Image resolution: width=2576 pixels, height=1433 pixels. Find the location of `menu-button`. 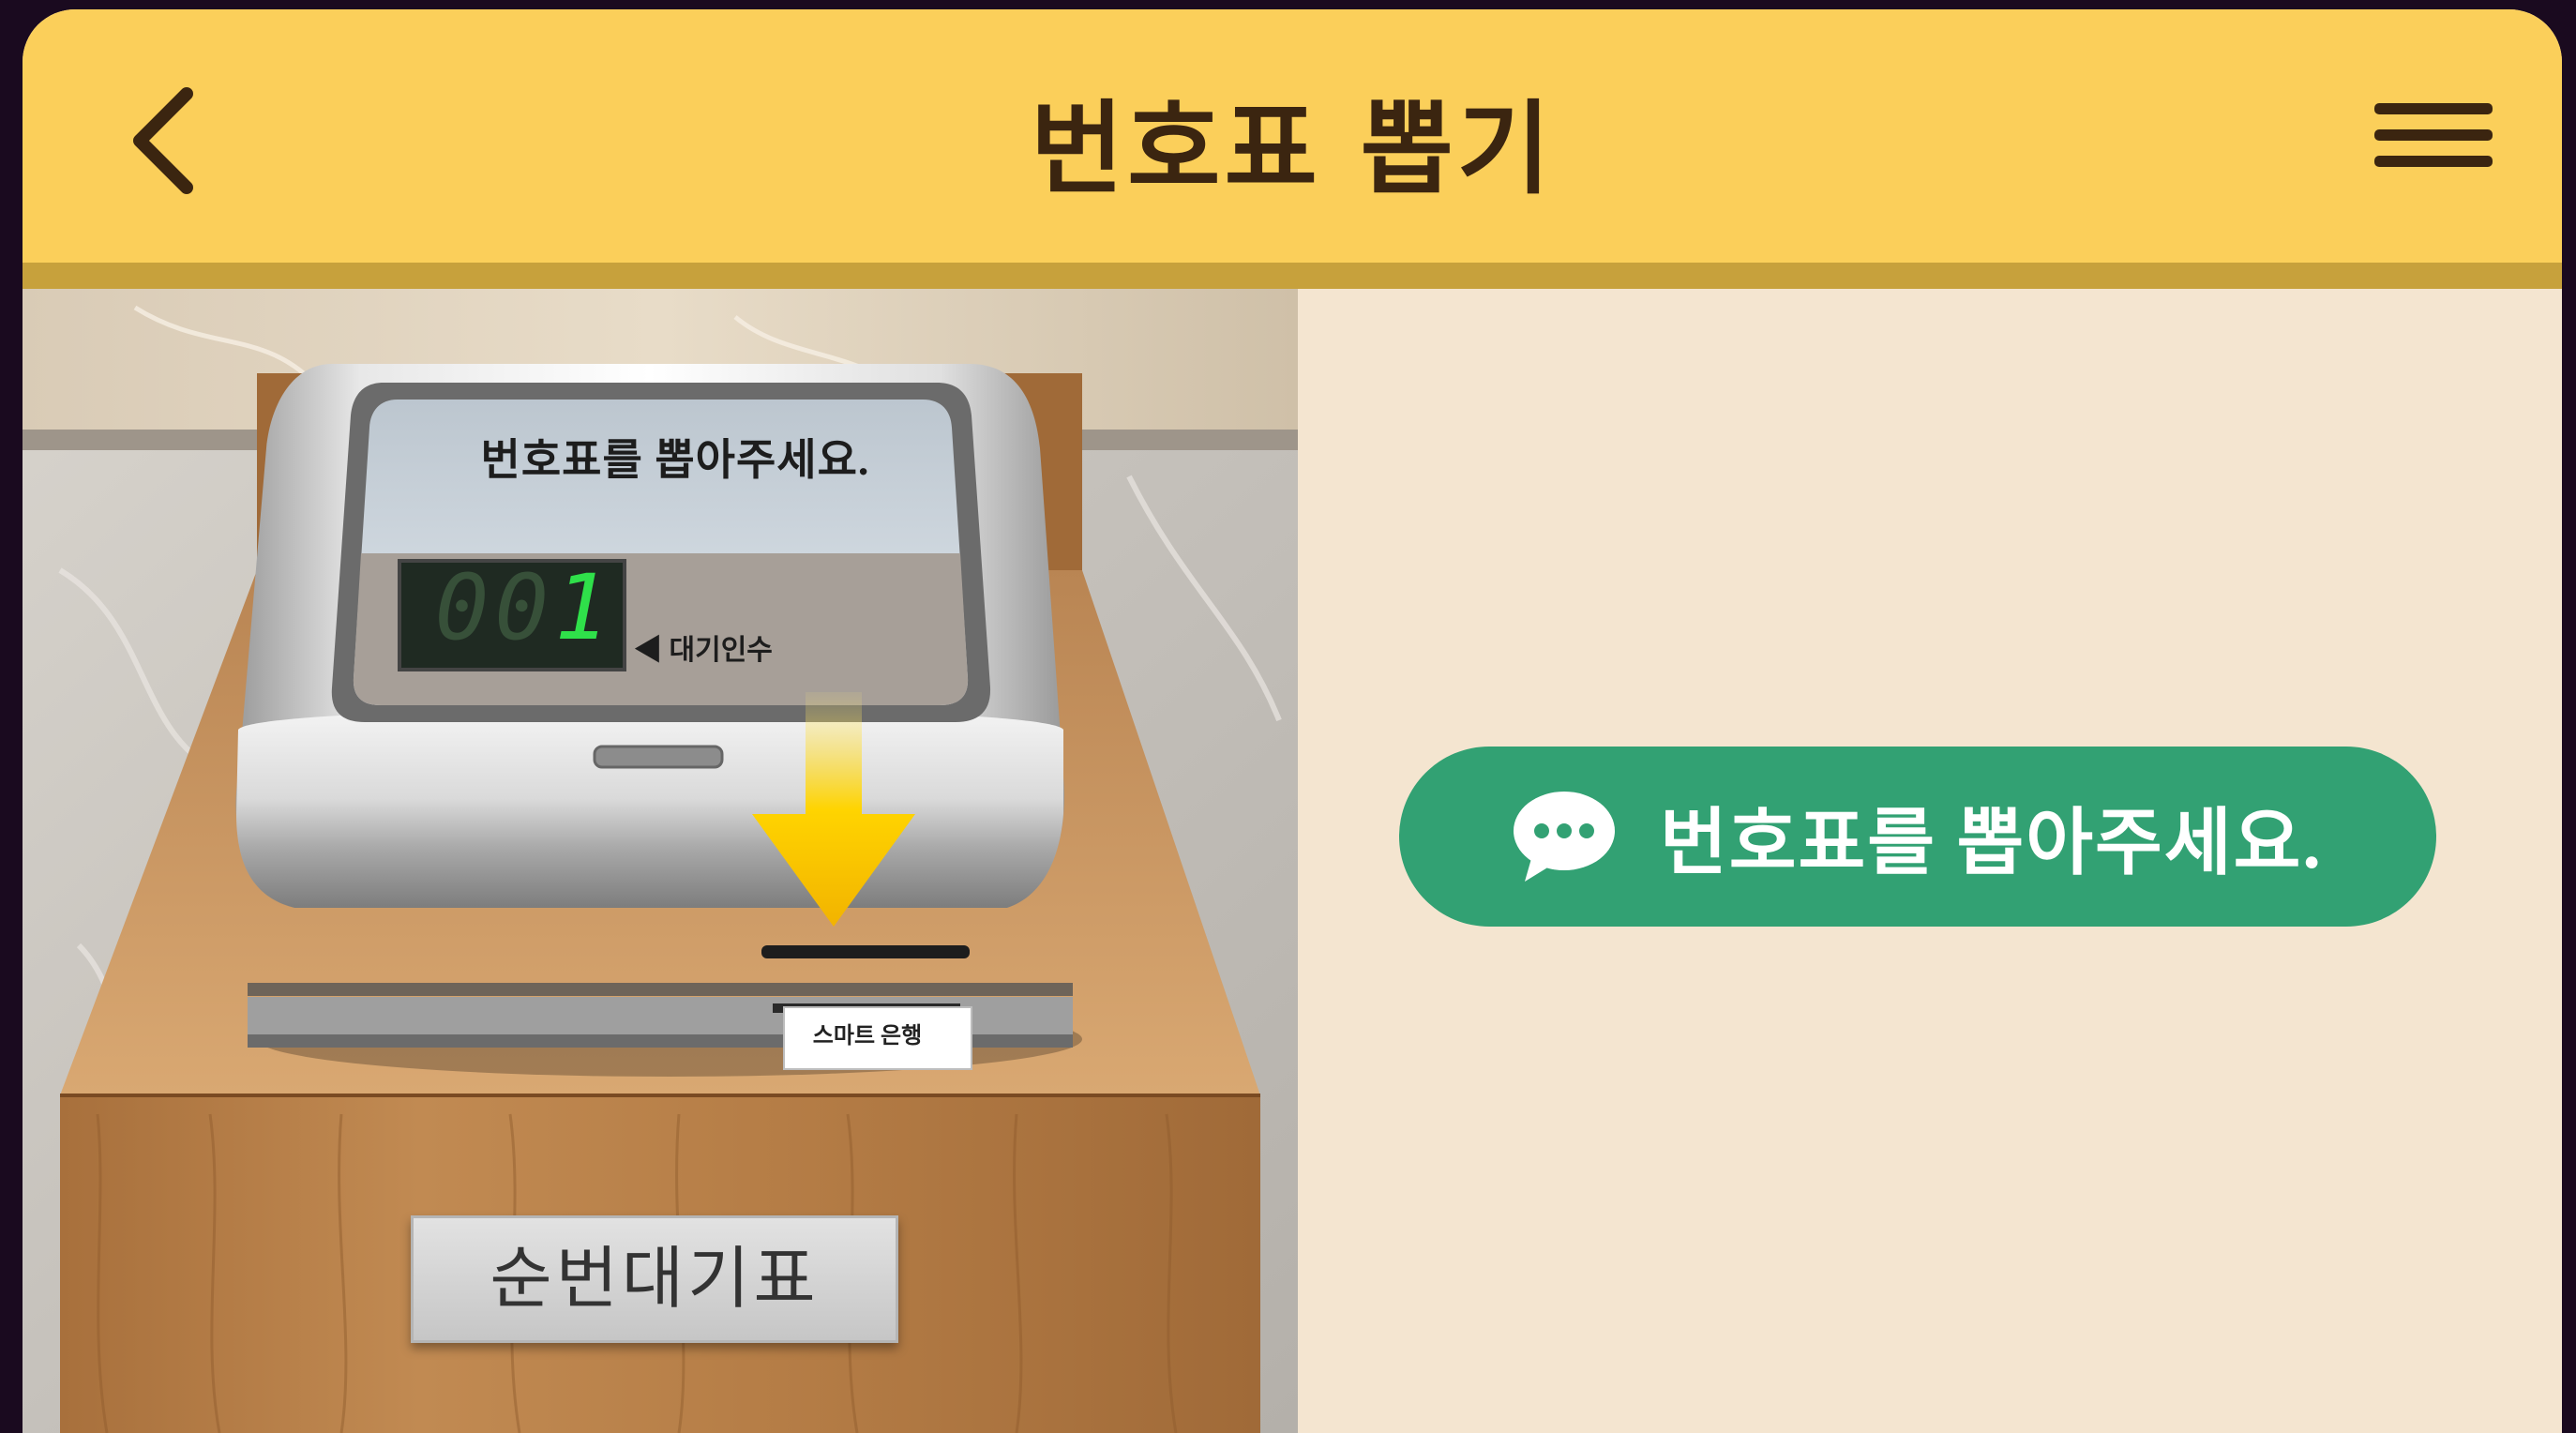

menu-button is located at coordinates (2435, 136).